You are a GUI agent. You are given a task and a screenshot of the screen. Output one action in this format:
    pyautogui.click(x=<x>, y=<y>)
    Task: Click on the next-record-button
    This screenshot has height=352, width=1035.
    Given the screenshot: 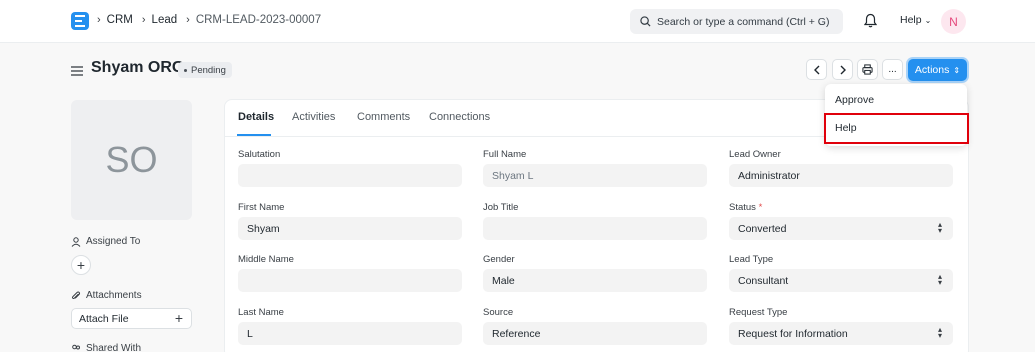 What is the action you would take?
    pyautogui.click(x=842, y=69)
    